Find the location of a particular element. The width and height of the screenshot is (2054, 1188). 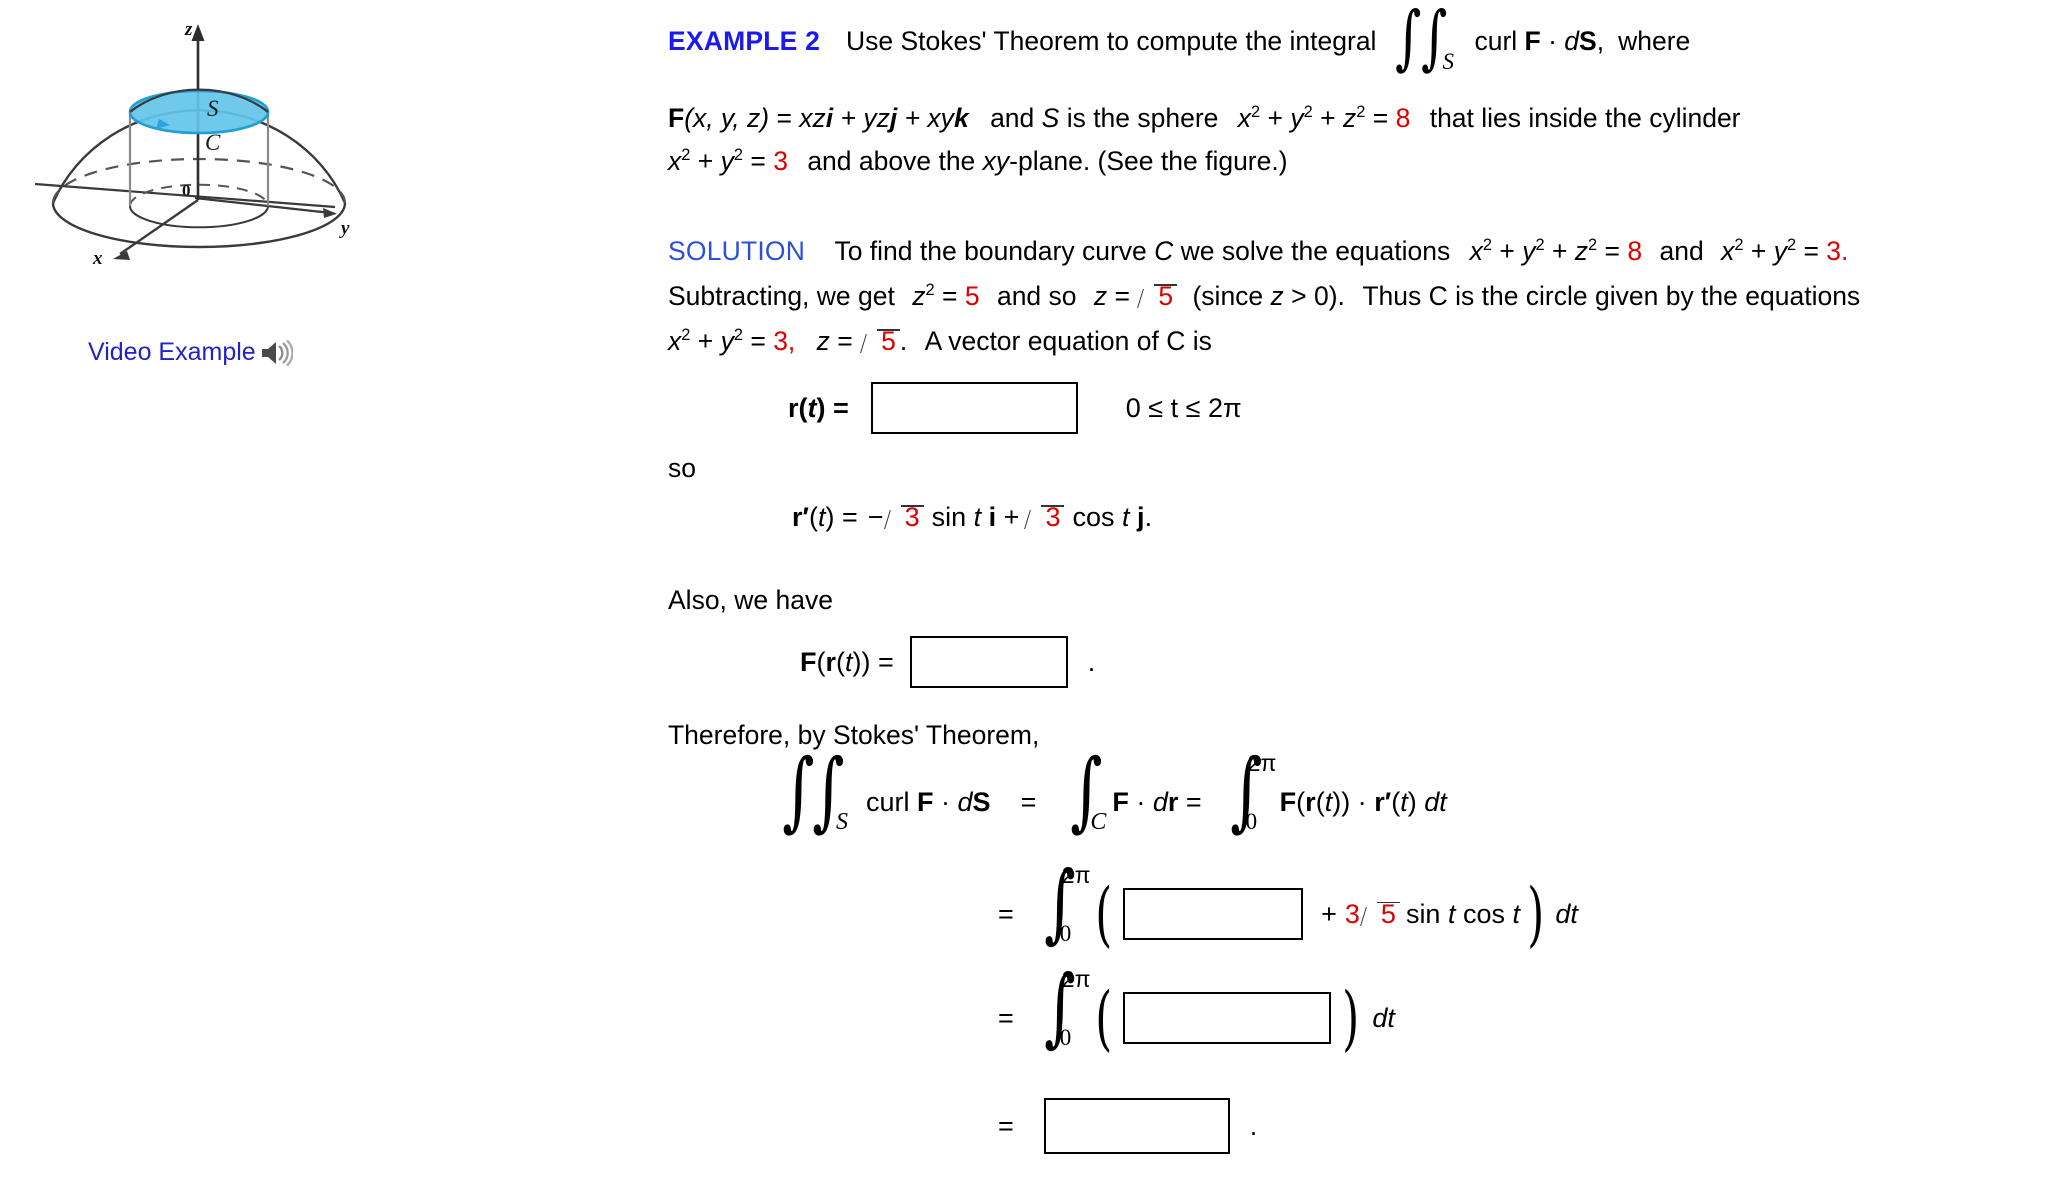

stokes-theorem-figure: z y x 0 S C is located at coordinates (209, 158).